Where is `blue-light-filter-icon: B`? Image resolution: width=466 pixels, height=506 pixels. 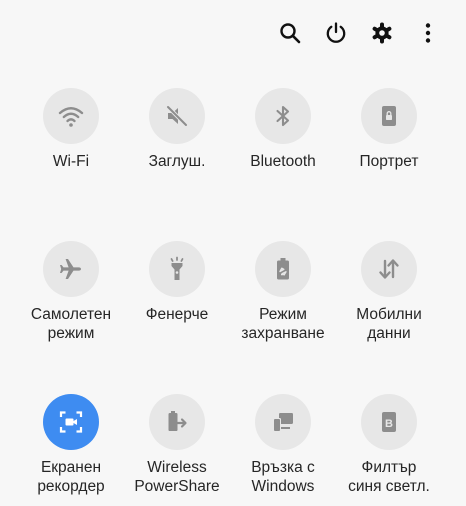 blue-light-filter-icon: B is located at coordinates (389, 422).